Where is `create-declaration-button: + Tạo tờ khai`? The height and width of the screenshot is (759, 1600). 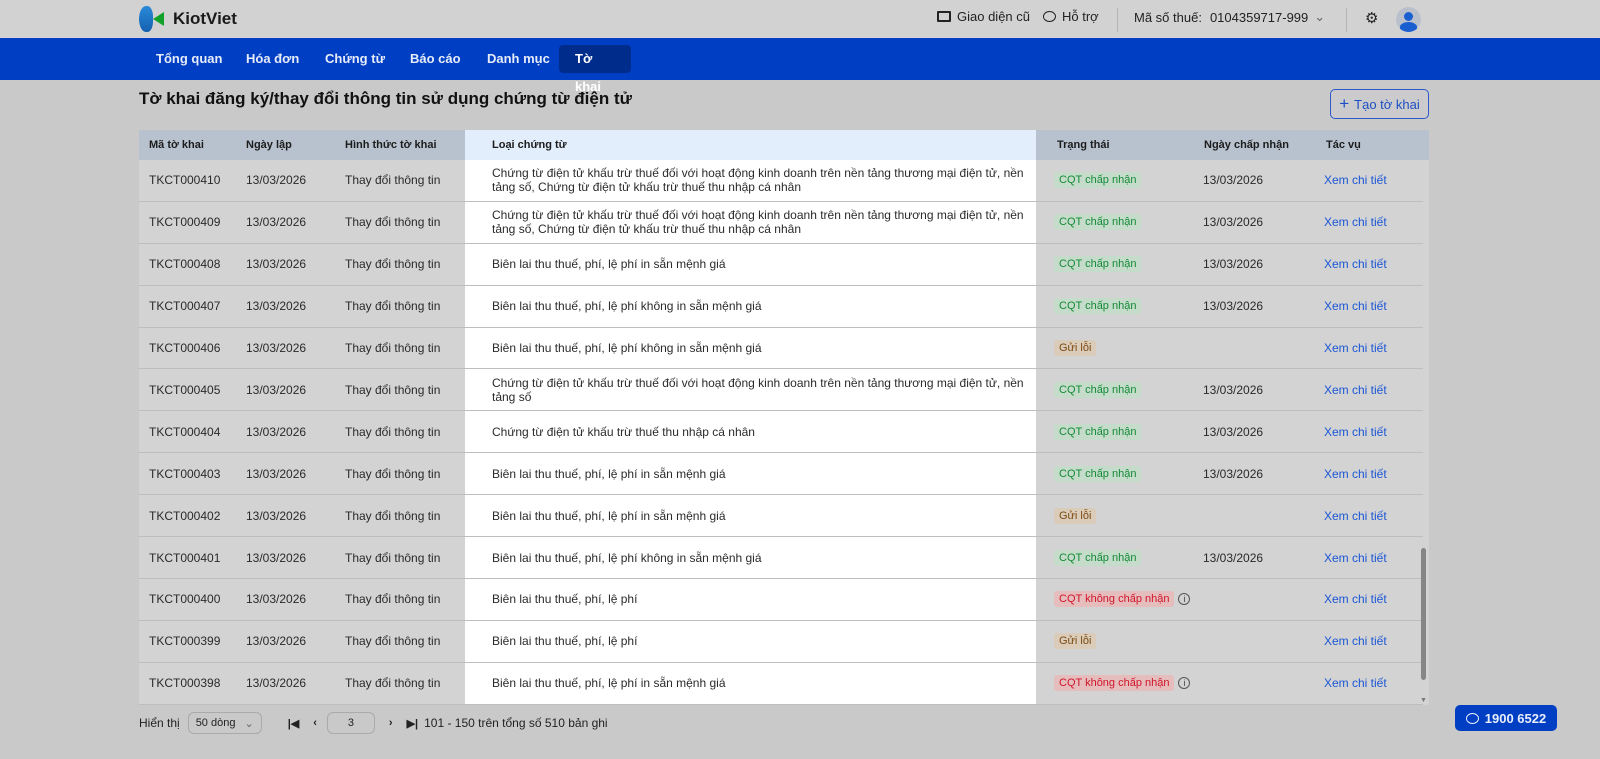 create-declaration-button: + Tạo tờ khai is located at coordinates (1379, 104).